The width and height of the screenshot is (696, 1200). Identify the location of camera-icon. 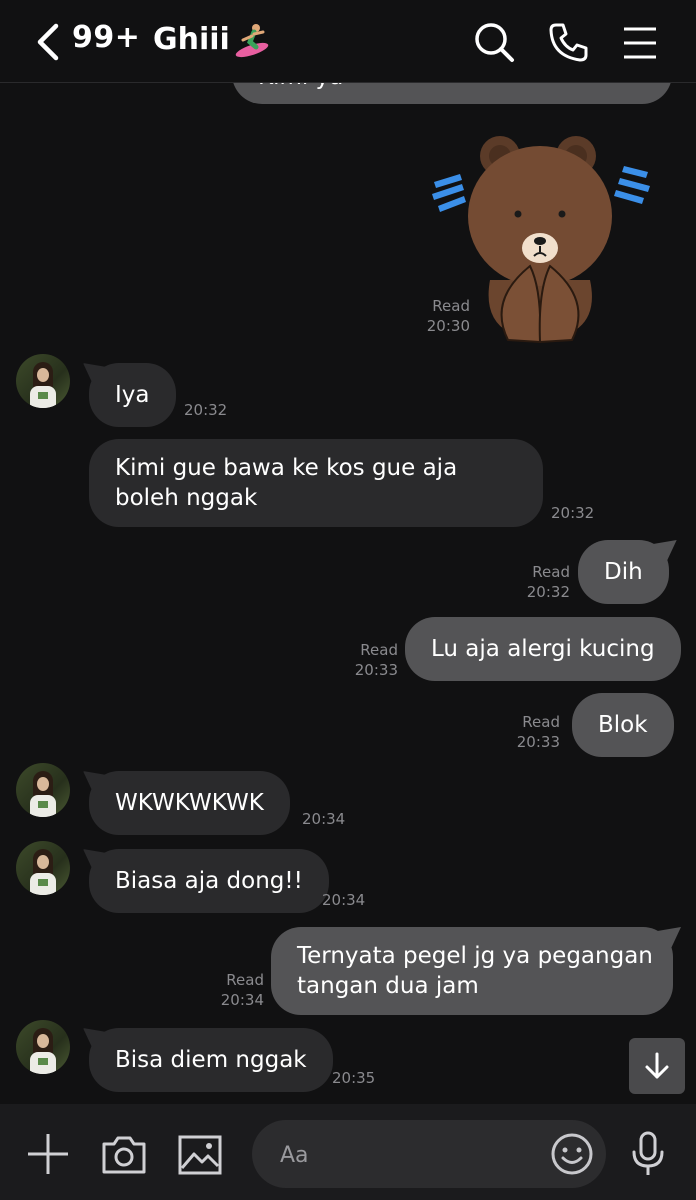
(124, 1154).